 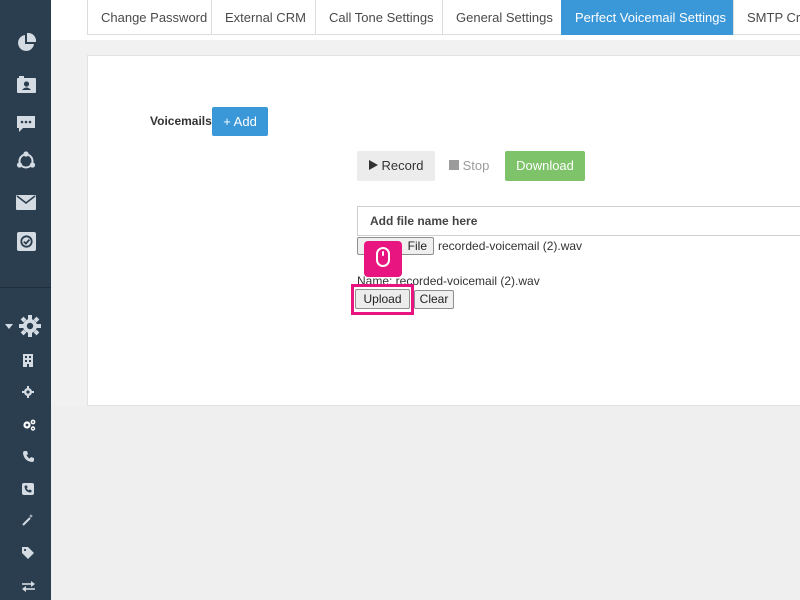 What do you see at coordinates (26, 84) in the screenshot?
I see `contact-card-icon` at bounding box center [26, 84].